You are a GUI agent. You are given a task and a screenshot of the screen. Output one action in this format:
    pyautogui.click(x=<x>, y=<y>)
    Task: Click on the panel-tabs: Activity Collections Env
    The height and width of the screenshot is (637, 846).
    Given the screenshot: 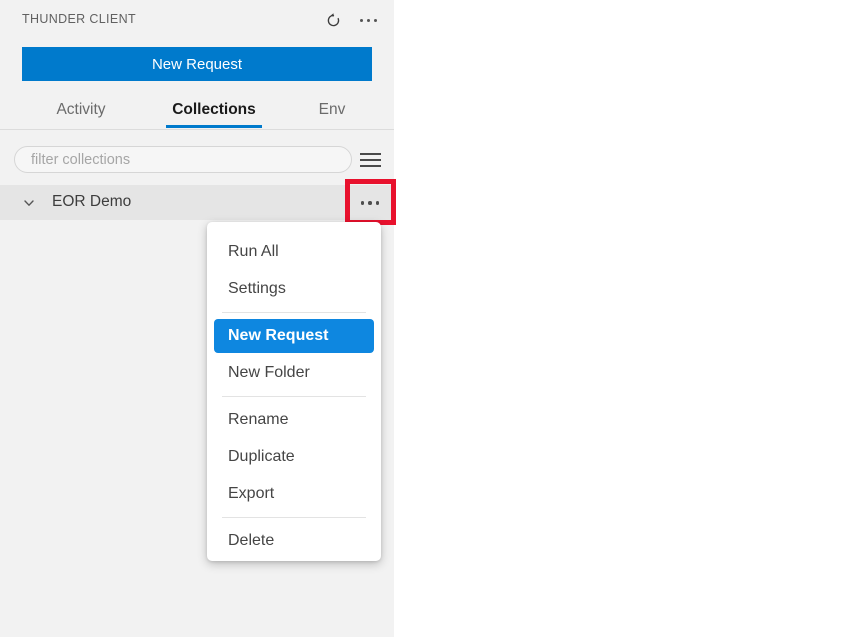 What is the action you would take?
    pyautogui.click(x=197, y=110)
    